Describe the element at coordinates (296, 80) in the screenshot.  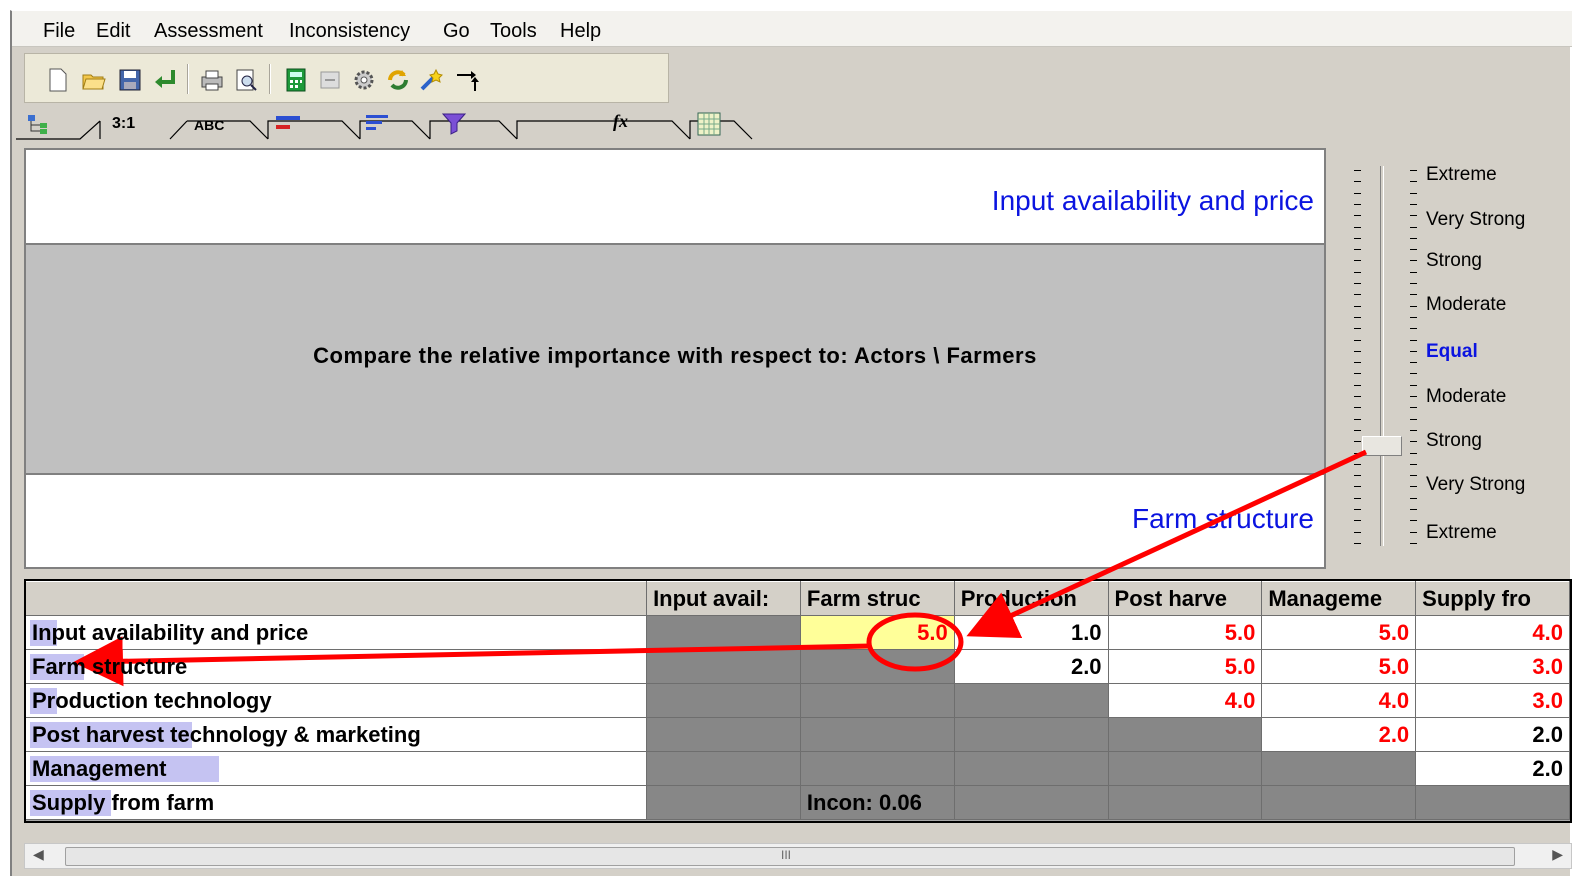
I see `calculator-icon` at that location.